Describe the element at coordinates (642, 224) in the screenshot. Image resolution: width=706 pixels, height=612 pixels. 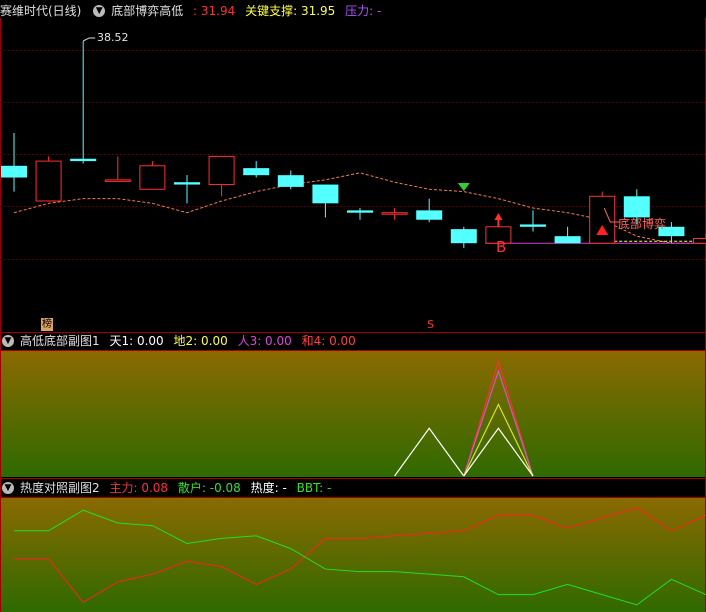
I see `bottom-game-label: 底部博弈` at that location.